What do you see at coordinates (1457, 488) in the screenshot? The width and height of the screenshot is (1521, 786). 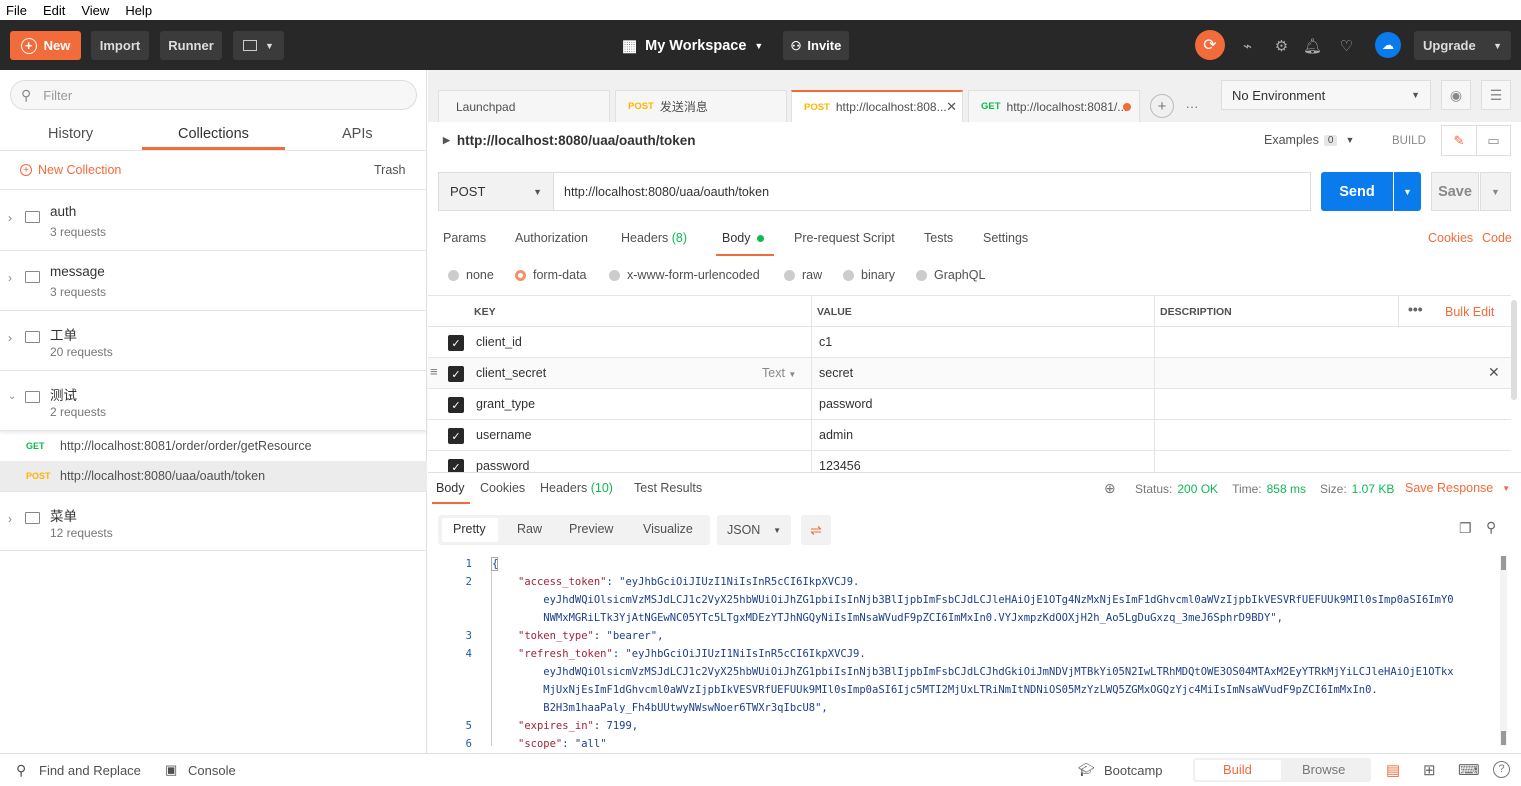 I see `save-response-button: Save Response ▼` at bounding box center [1457, 488].